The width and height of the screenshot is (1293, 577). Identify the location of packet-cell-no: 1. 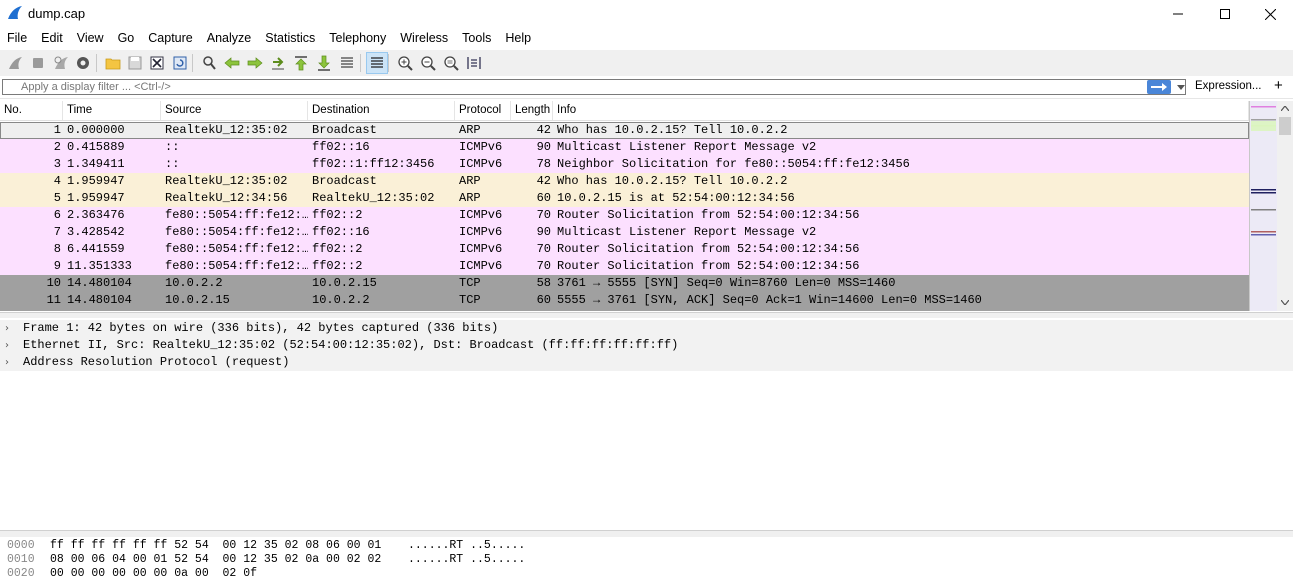
(57, 130).